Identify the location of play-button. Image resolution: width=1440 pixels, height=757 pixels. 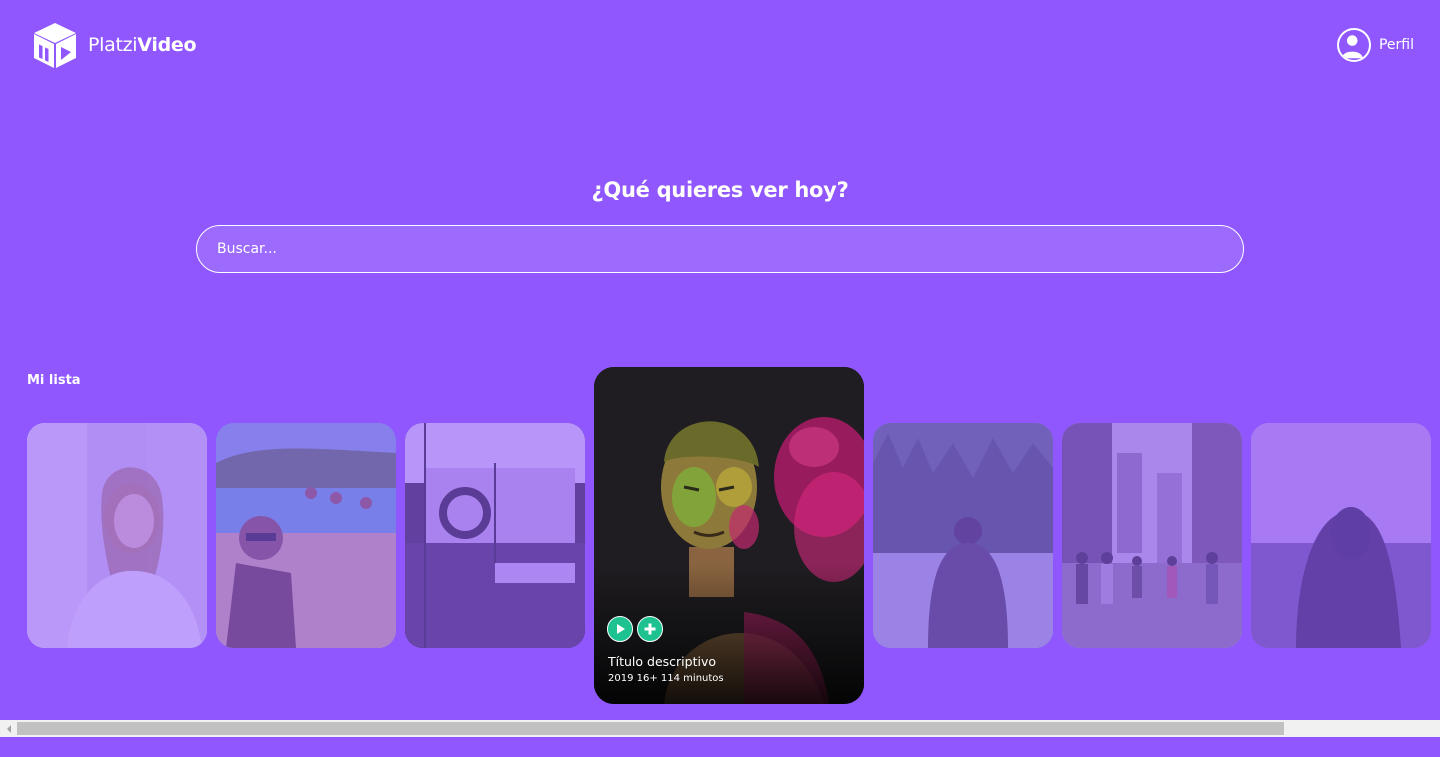
(620, 629).